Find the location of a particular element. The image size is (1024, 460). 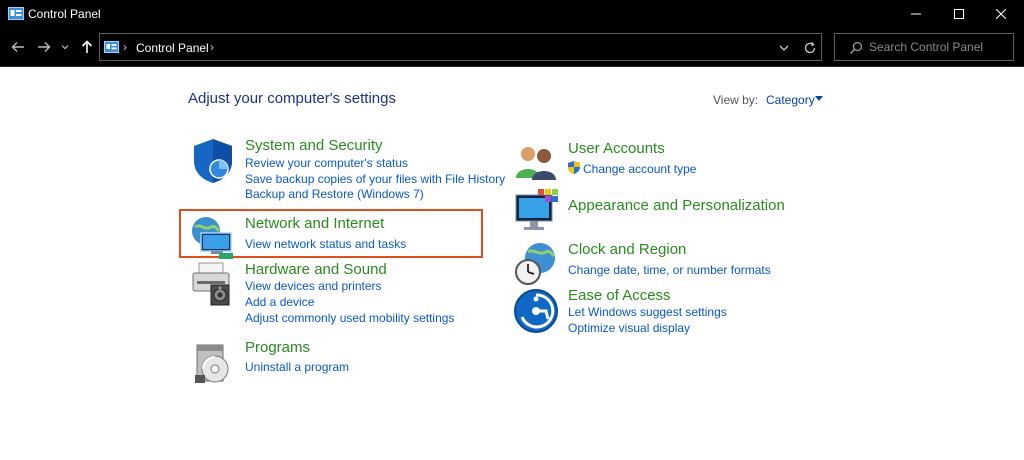

close-icon is located at coordinates (1001, 14).